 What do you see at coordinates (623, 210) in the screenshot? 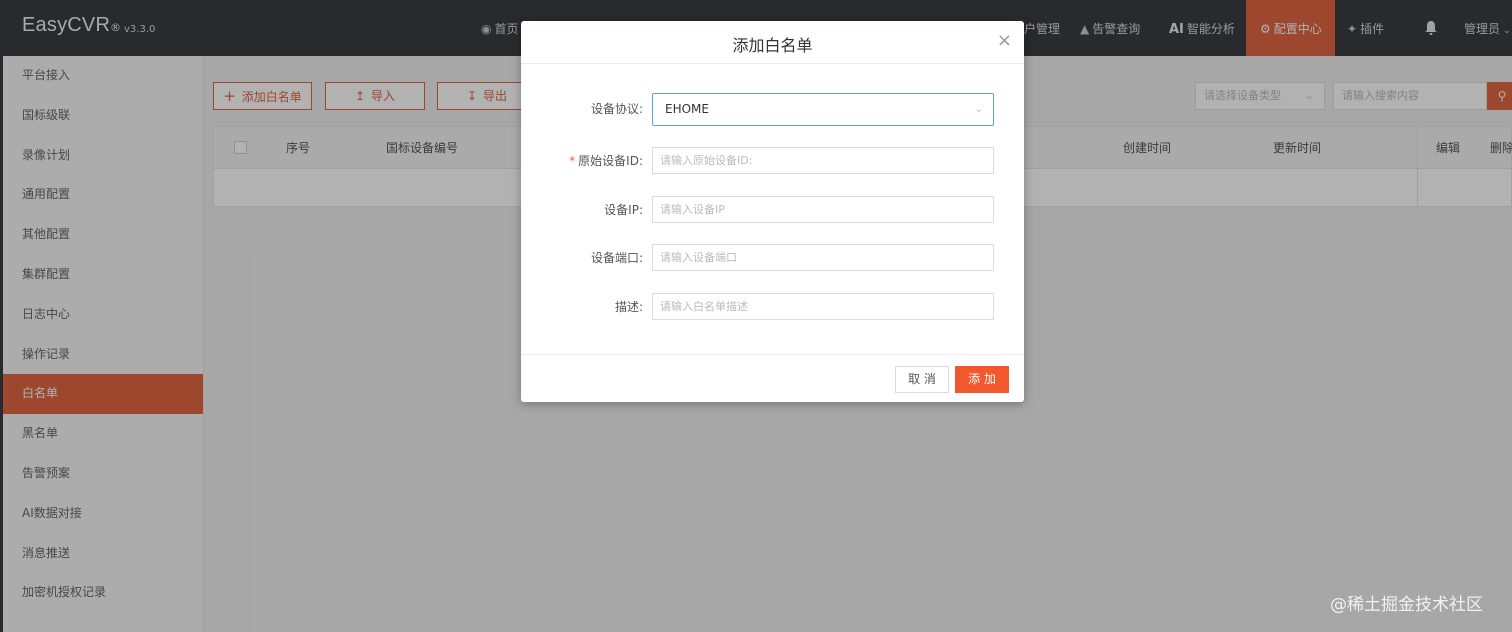
I see `device-ip-label: 设备IP:` at bounding box center [623, 210].